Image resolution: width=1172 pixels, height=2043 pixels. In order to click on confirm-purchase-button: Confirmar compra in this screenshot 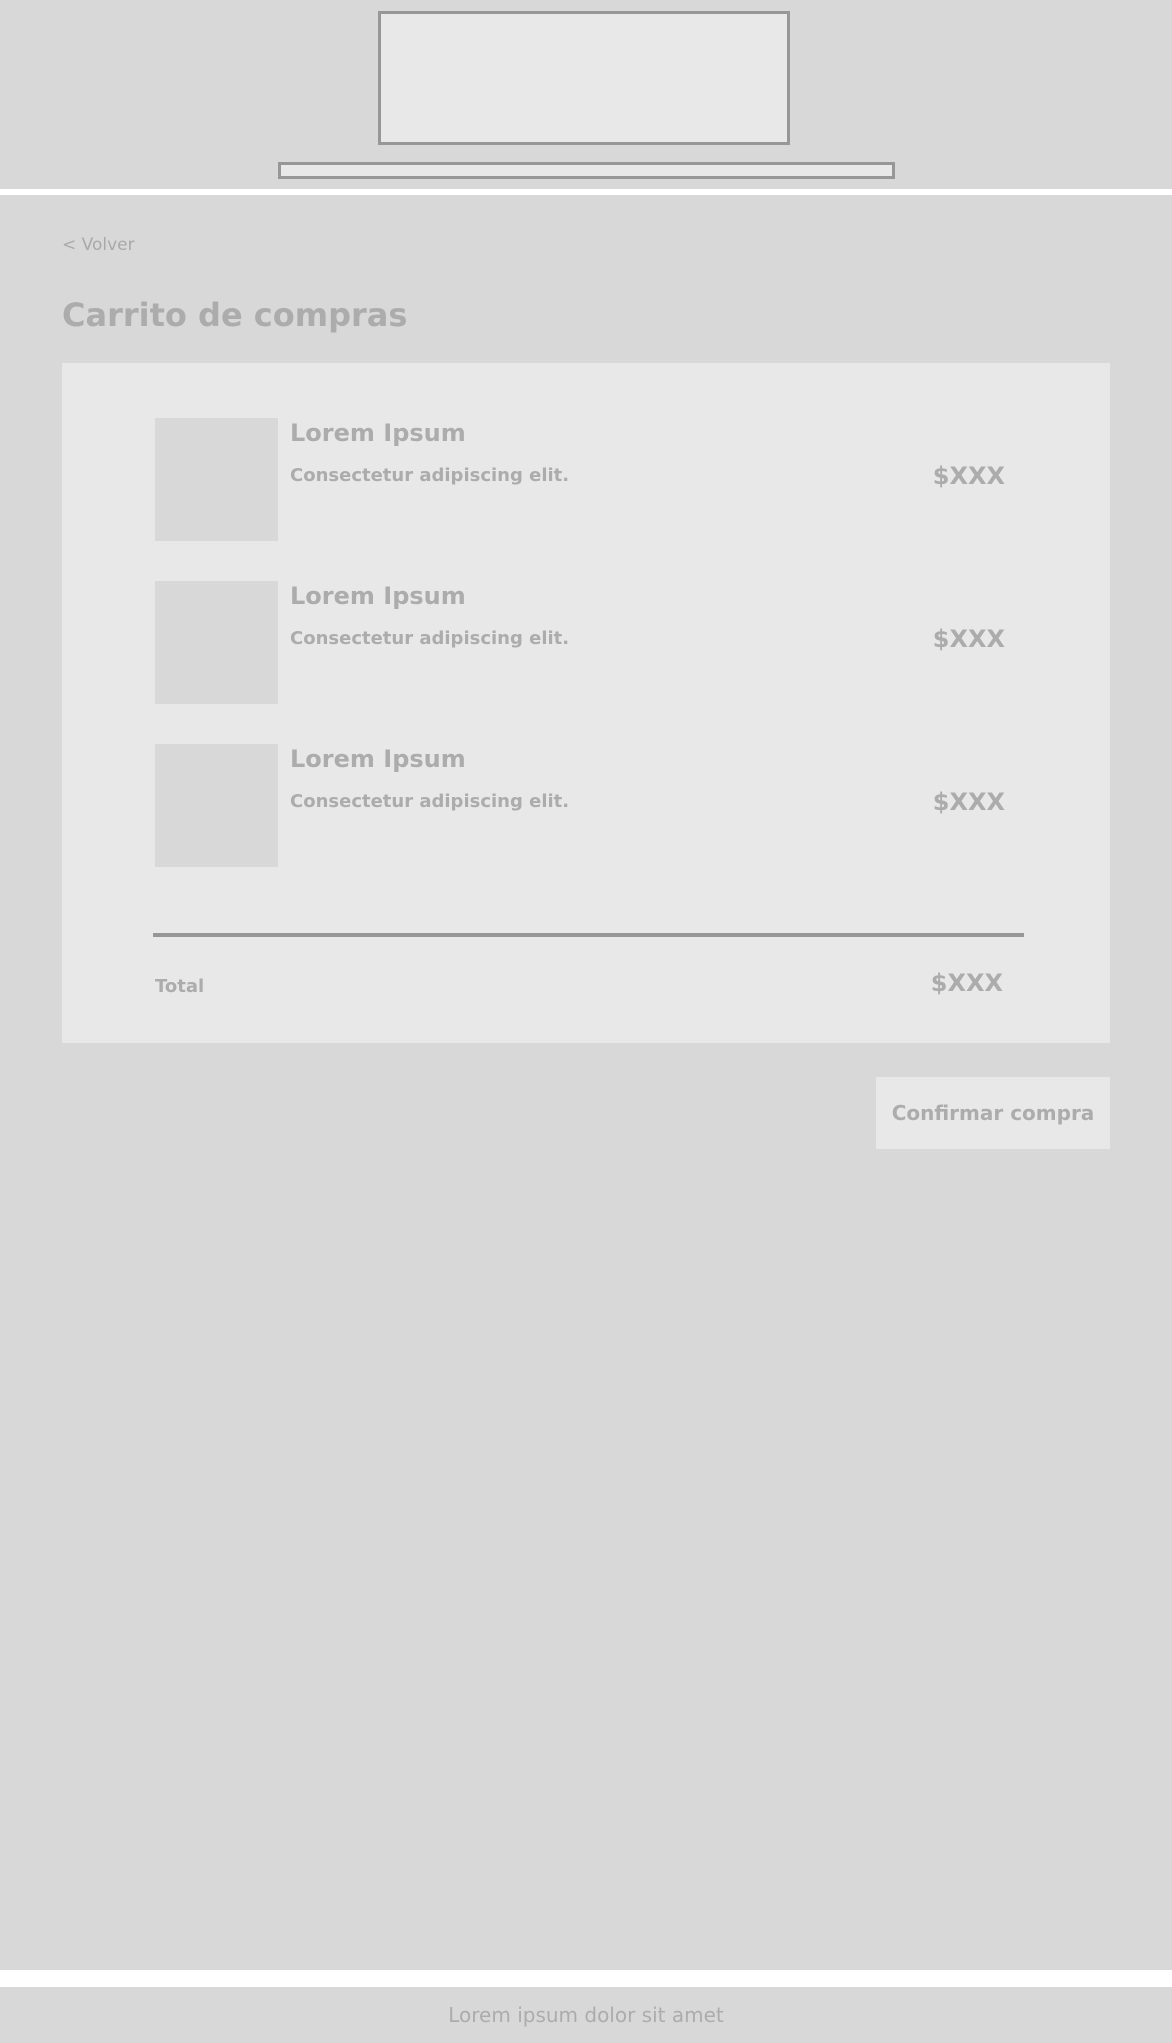, I will do `click(993, 1113)`.